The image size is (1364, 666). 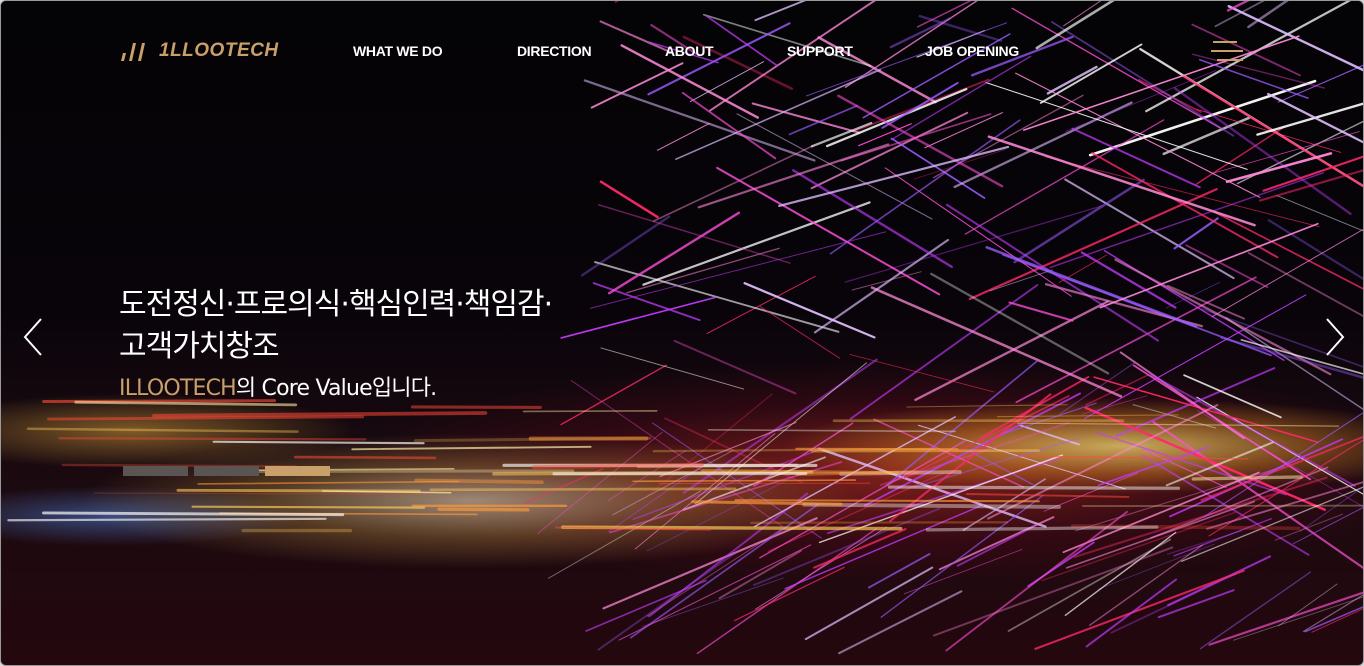 What do you see at coordinates (1227, 52) in the screenshot?
I see `hamburger-menu-icon` at bounding box center [1227, 52].